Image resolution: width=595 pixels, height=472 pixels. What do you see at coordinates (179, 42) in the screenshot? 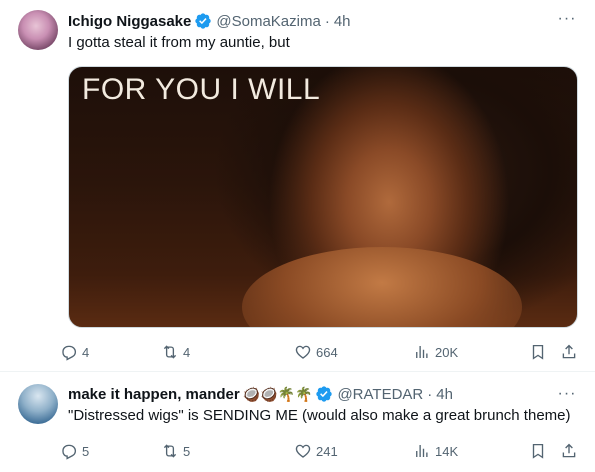
I see `tweet-text: I gotta steal it from my auntie, but` at bounding box center [179, 42].